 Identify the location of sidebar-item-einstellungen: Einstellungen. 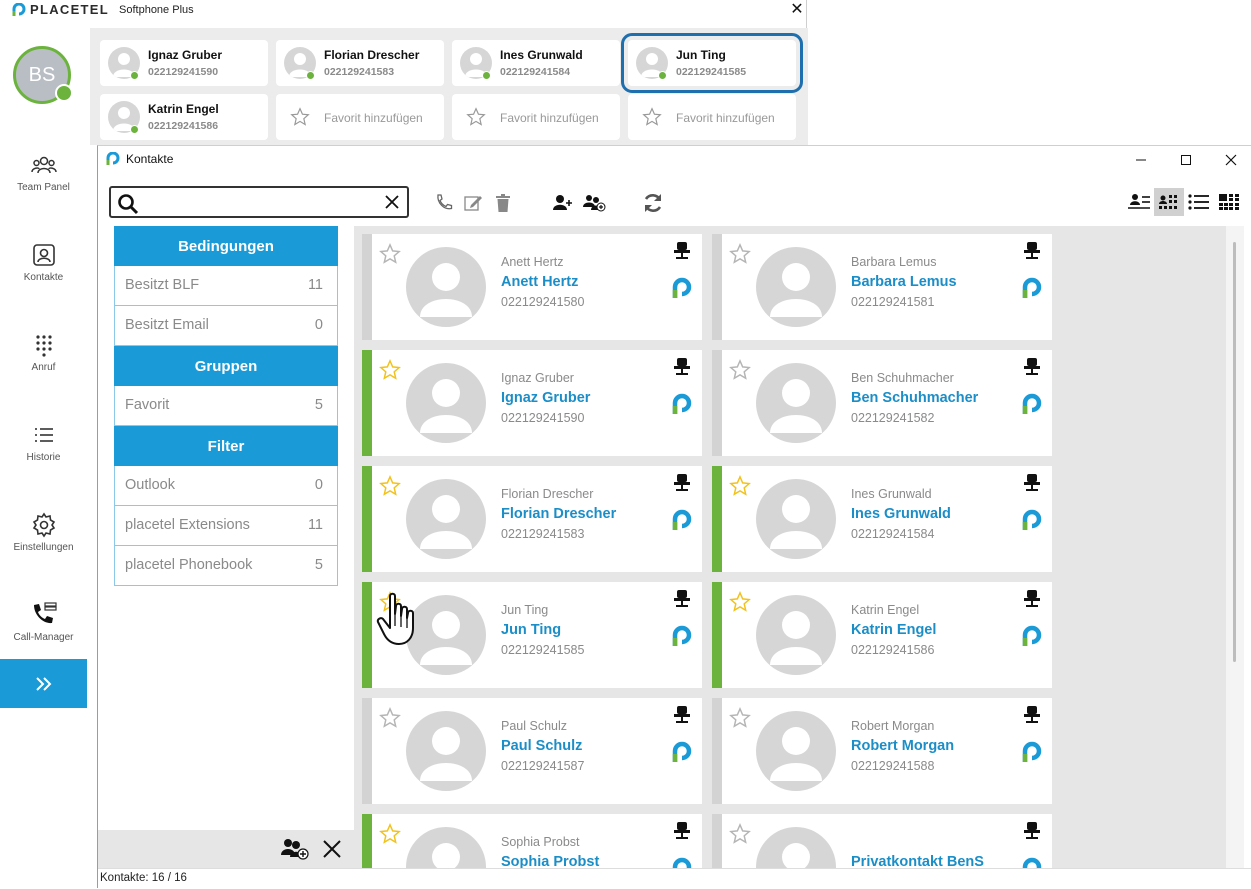
(43, 547).